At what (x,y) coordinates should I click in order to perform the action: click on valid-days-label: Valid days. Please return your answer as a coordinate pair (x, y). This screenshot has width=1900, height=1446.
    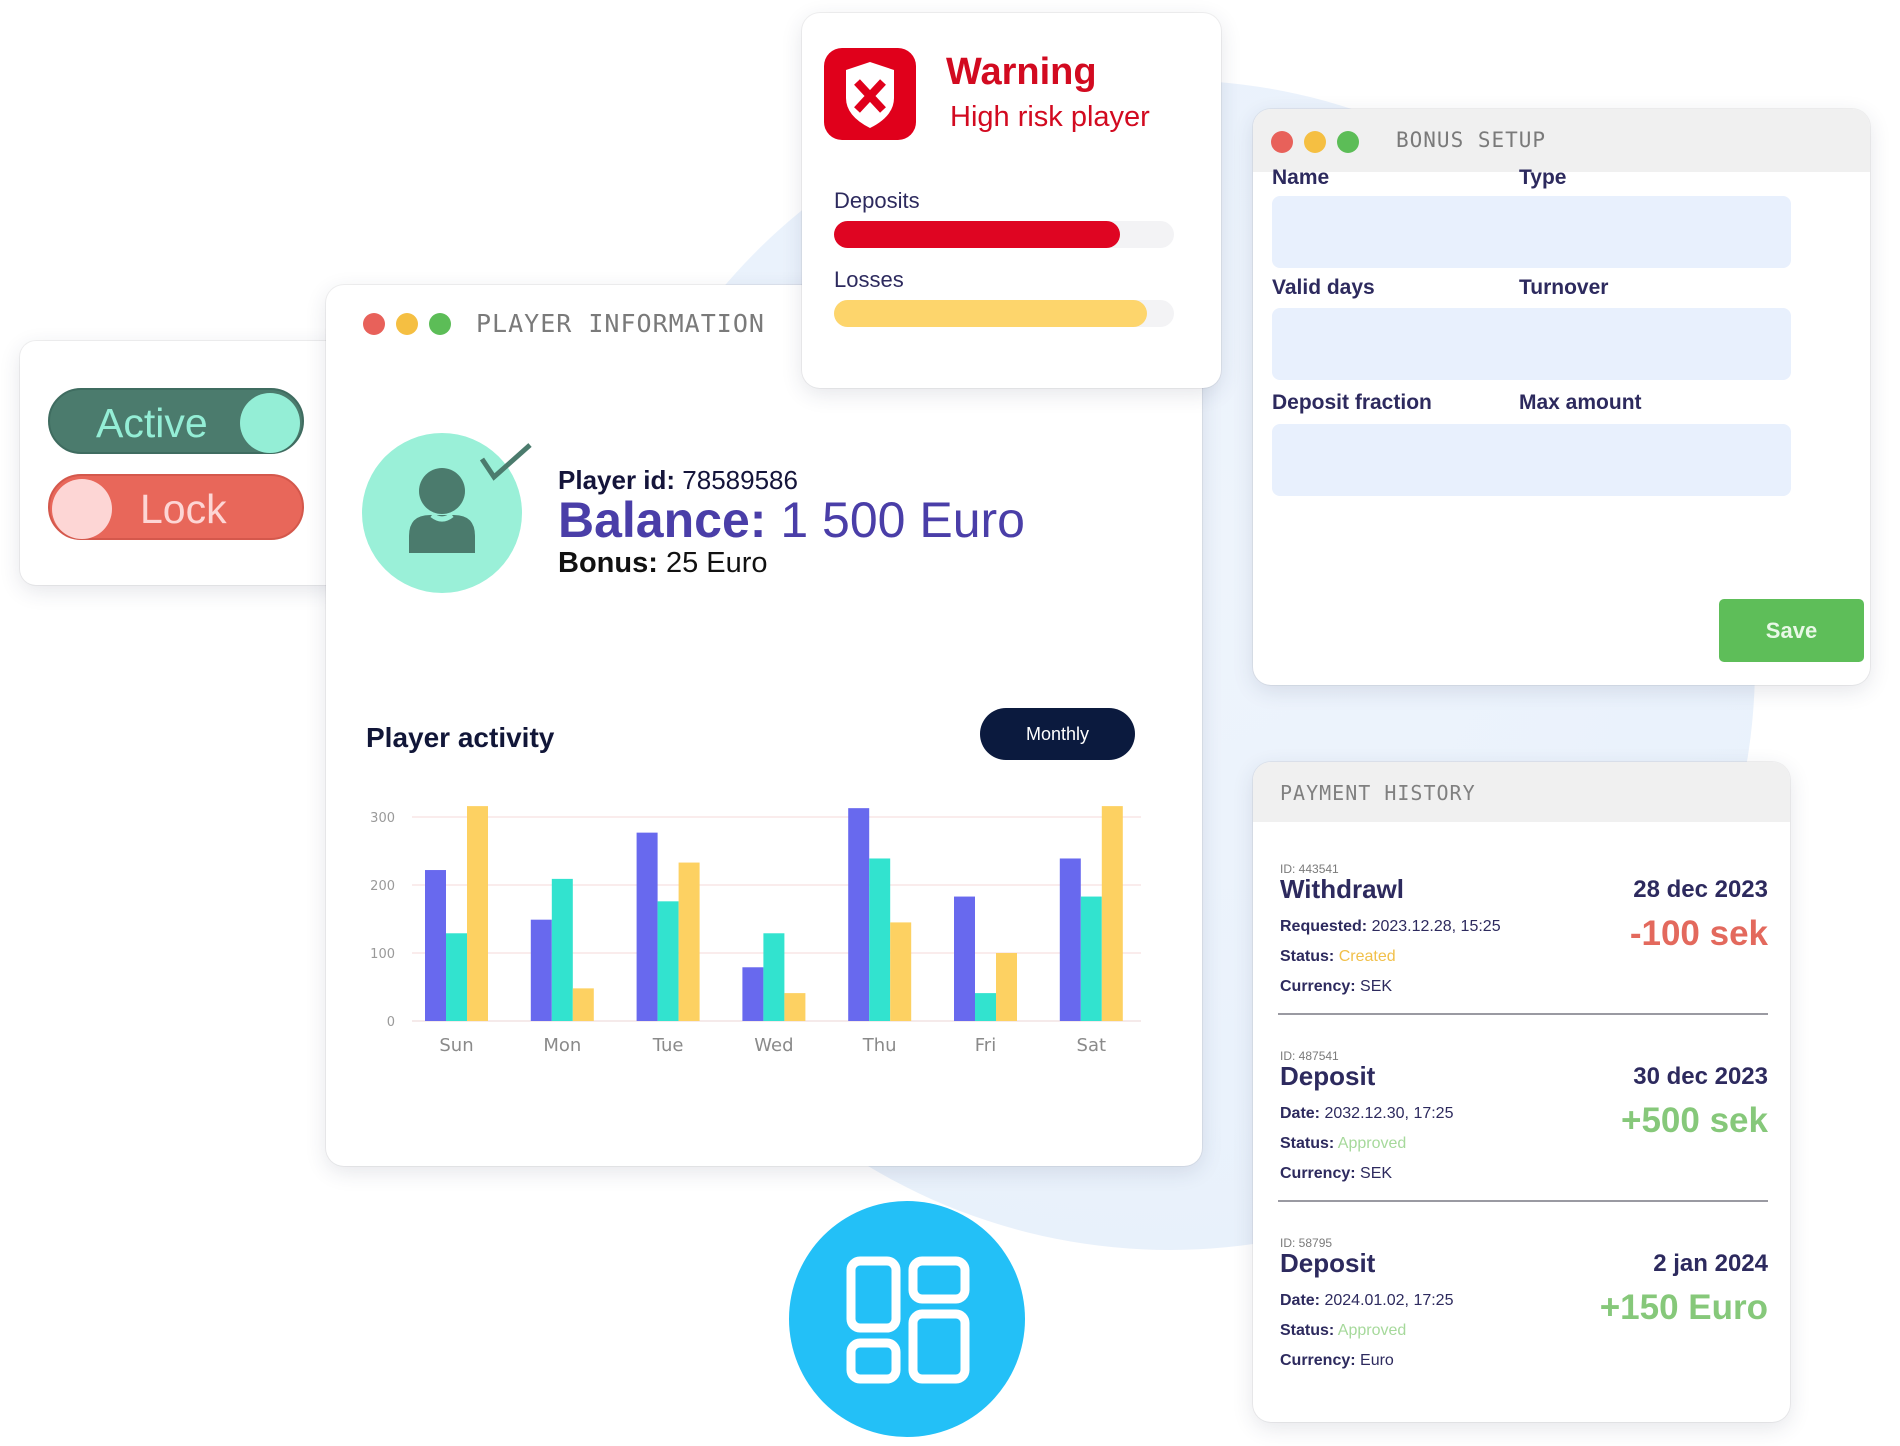
    Looking at the image, I should click on (1323, 287).